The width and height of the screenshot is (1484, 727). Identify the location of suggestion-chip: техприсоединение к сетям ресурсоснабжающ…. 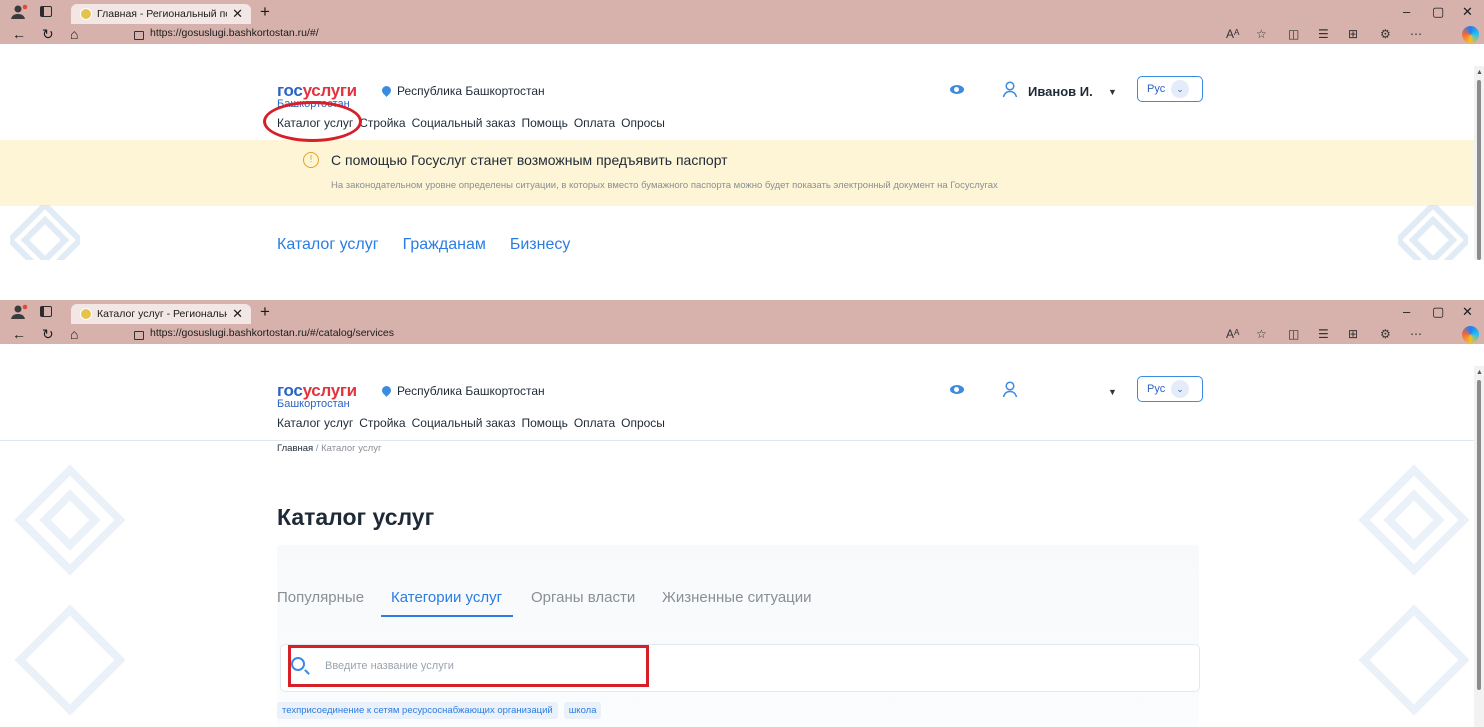
(417, 710).